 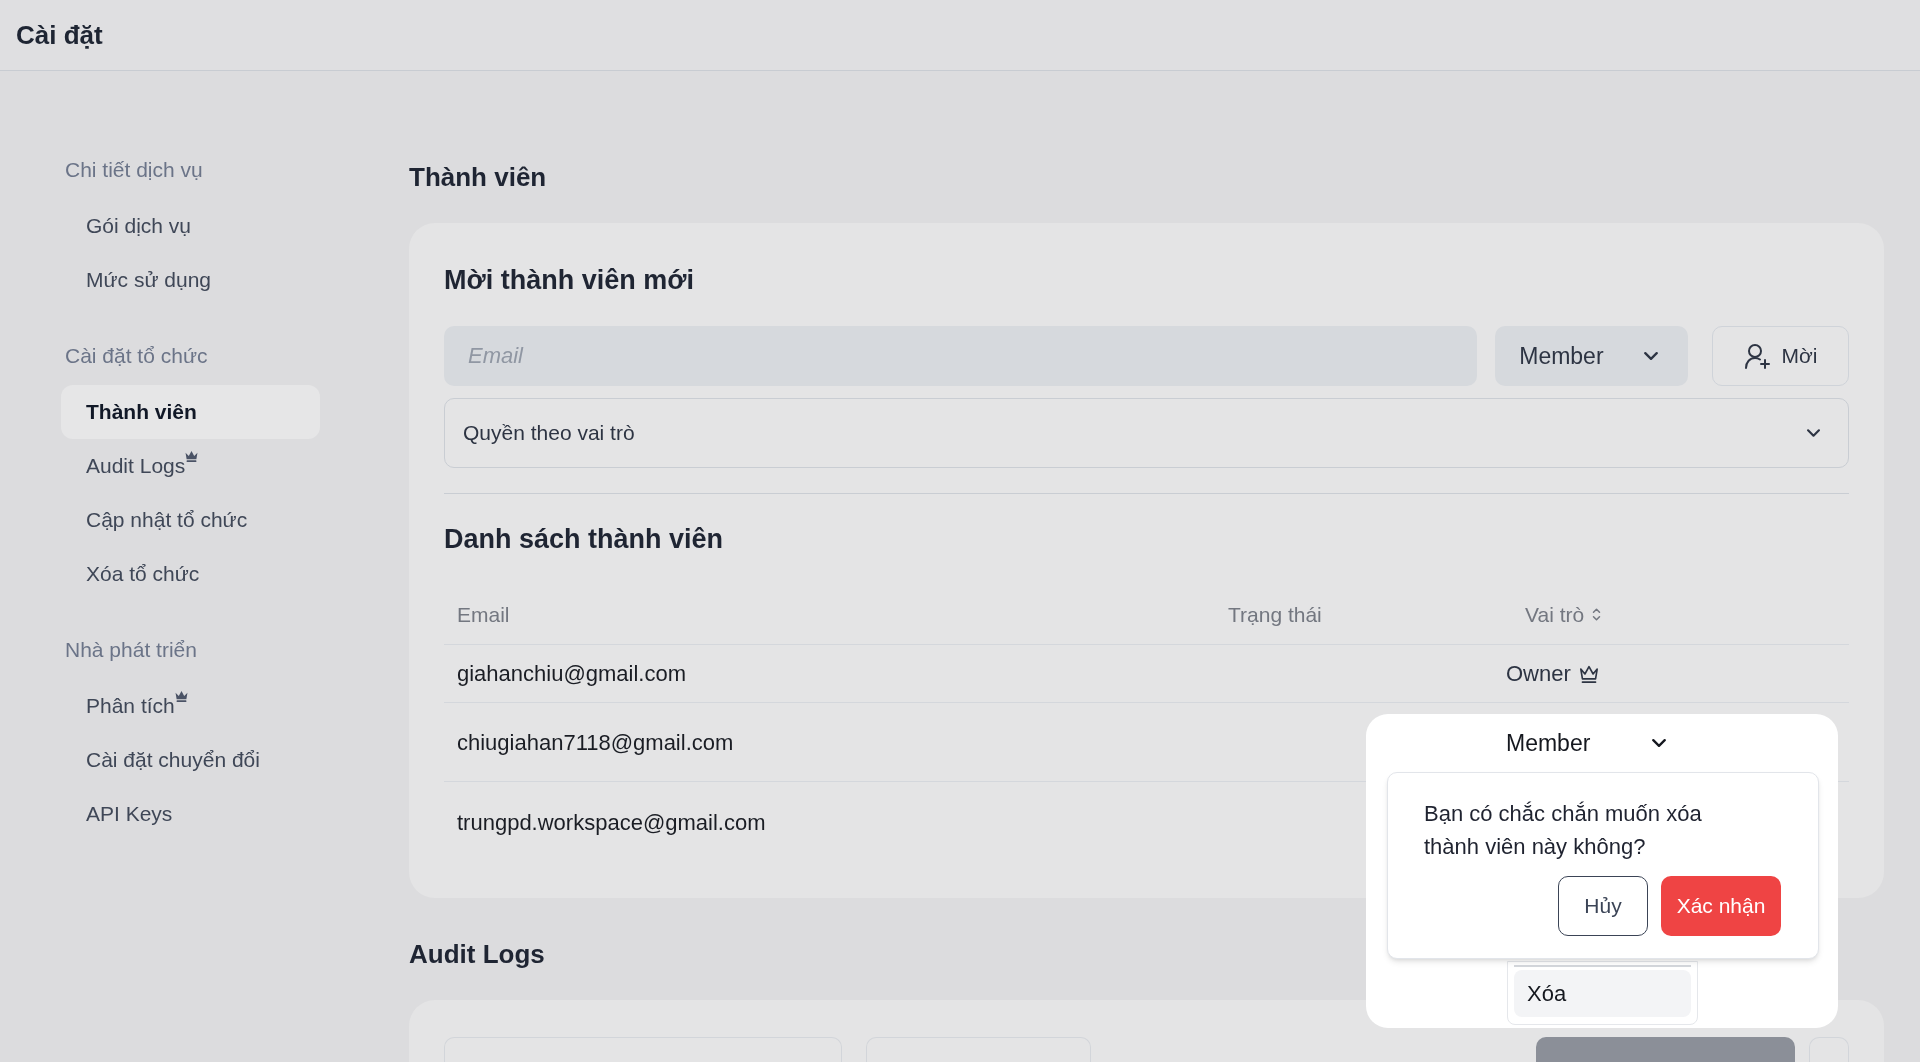 What do you see at coordinates (478, 177) in the screenshot?
I see `section-heading: Thành viên` at bounding box center [478, 177].